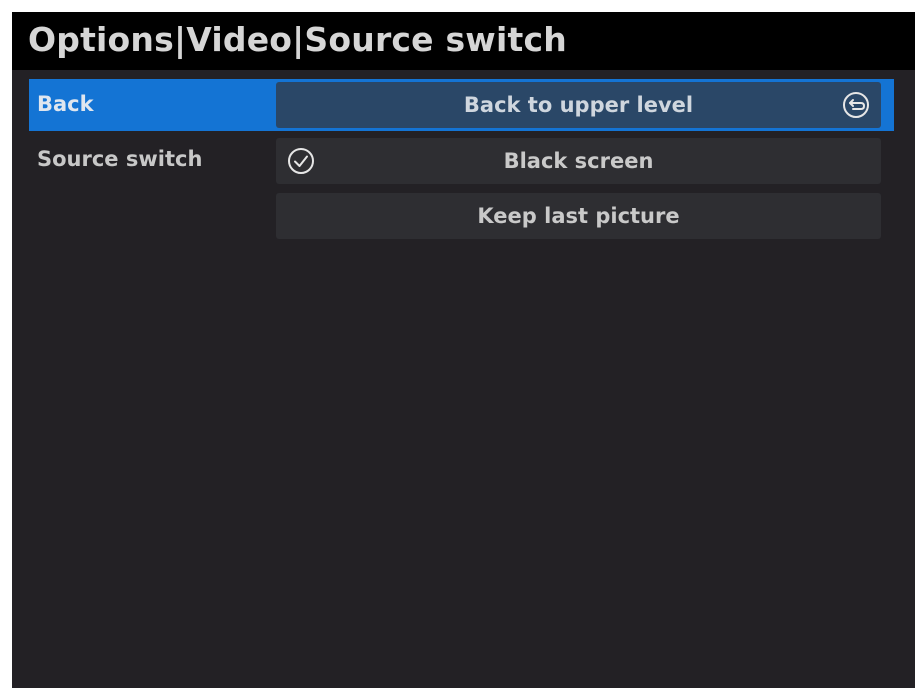 The height and width of the screenshot is (688, 915). I want to click on back-label: Back, so click(65, 104).